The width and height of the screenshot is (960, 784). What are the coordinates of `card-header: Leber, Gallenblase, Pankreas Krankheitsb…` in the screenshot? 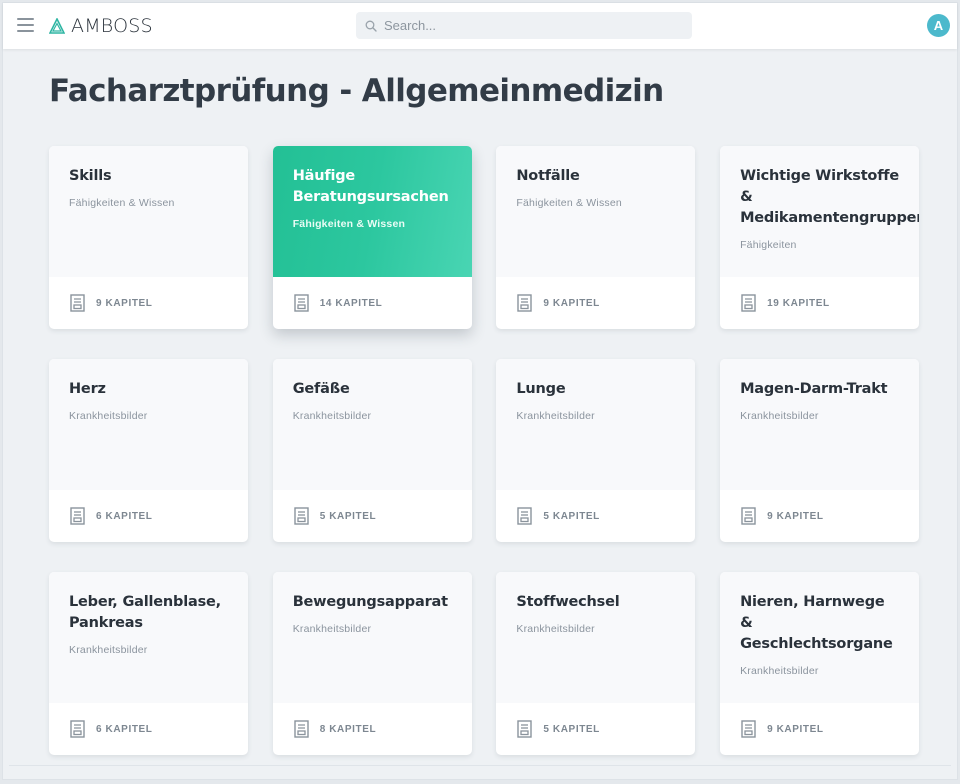 It's located at (148, 637).